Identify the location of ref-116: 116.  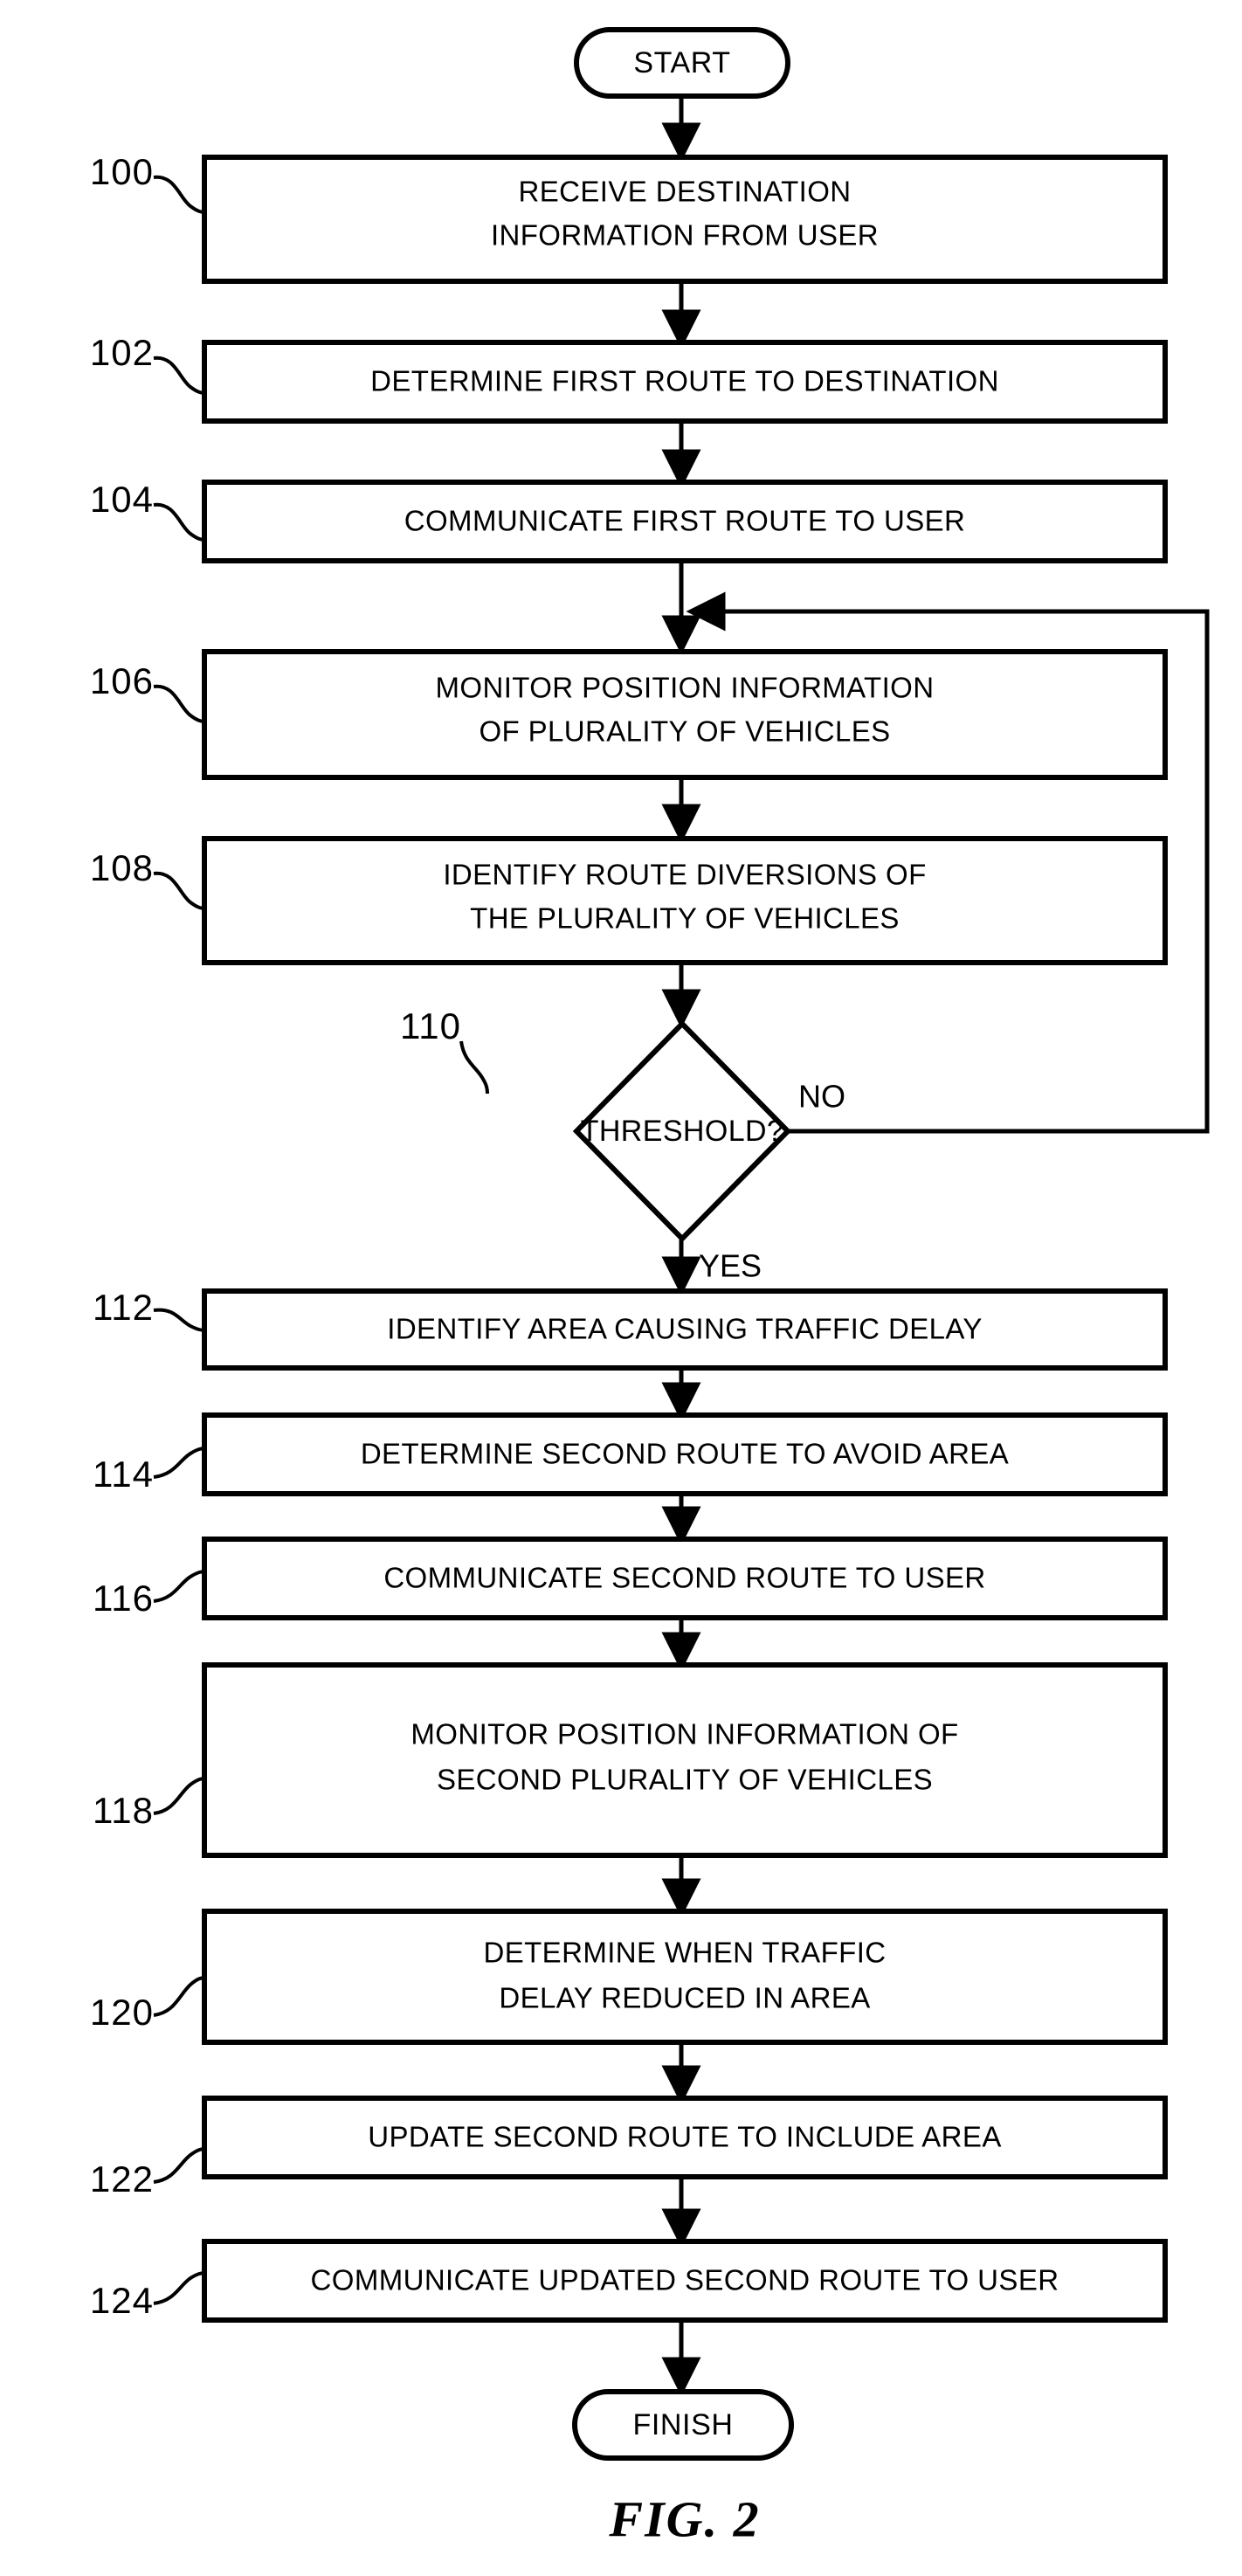
(123, 1598).